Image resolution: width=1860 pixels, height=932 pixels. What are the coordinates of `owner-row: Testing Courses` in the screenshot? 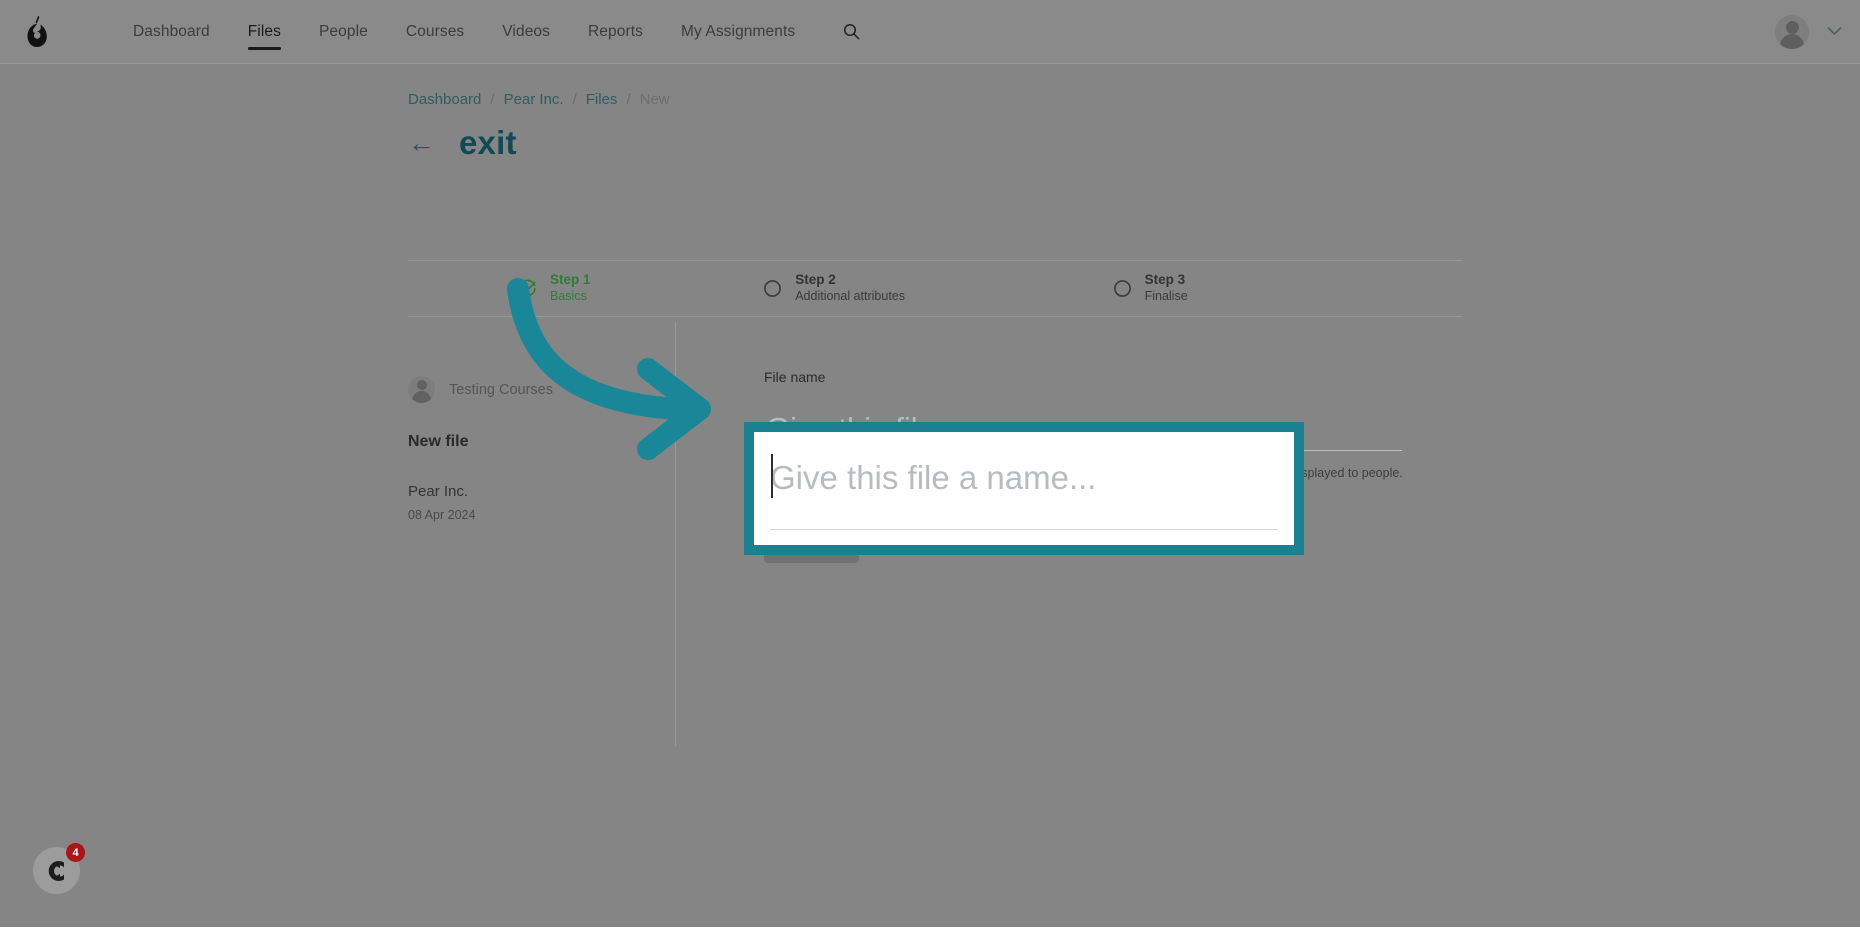 It's located at (533, 389).